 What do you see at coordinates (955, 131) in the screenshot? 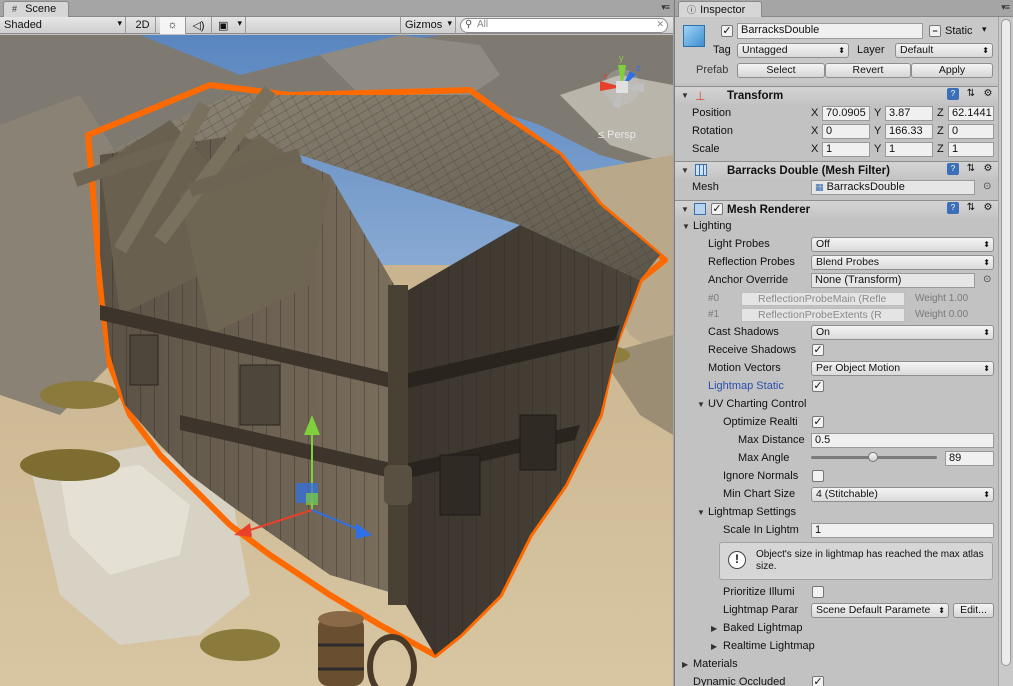
I see `rotation-z-value: 0` at bounding box center [955, 131].